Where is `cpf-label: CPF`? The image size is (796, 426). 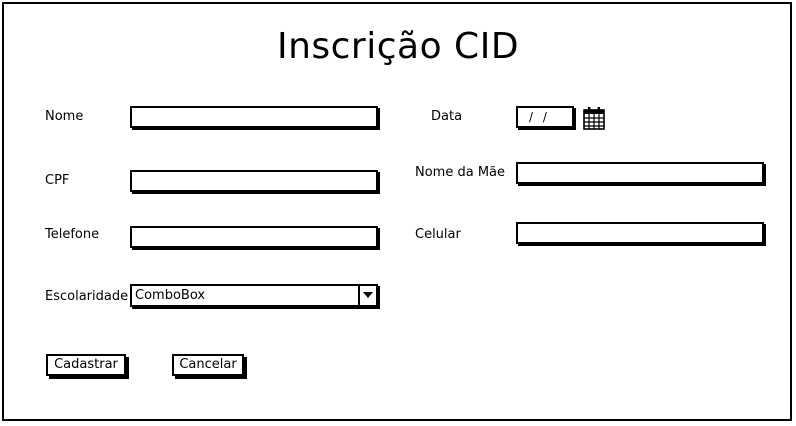 cpf-label: CPF is located at coordinates (57, 180).